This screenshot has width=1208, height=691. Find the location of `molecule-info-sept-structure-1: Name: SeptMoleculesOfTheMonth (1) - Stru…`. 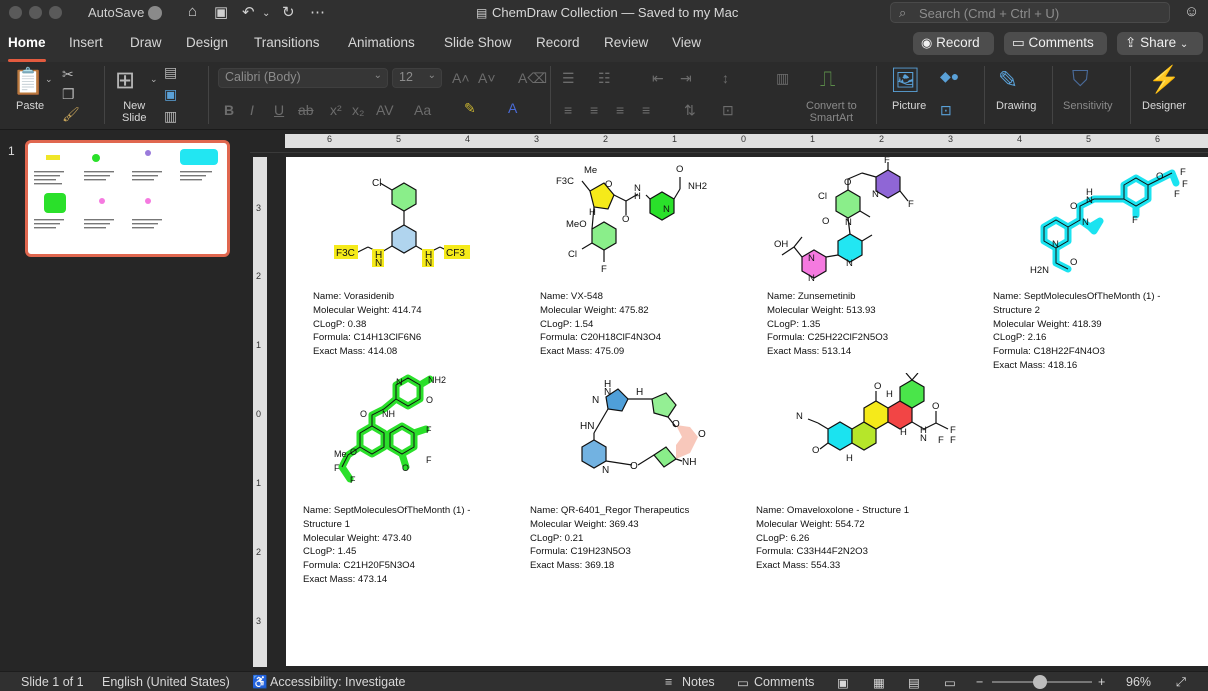

molecule-info-sept-structure-1: Name: SeptMoleculesOfTheMonth (1) - Stru… is located at coordinates (386, 545).